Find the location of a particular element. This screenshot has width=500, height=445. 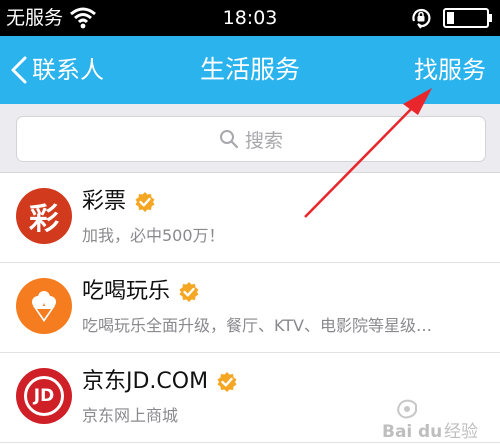

find-service-button: 找服务 is located at coordinates (450, 70).